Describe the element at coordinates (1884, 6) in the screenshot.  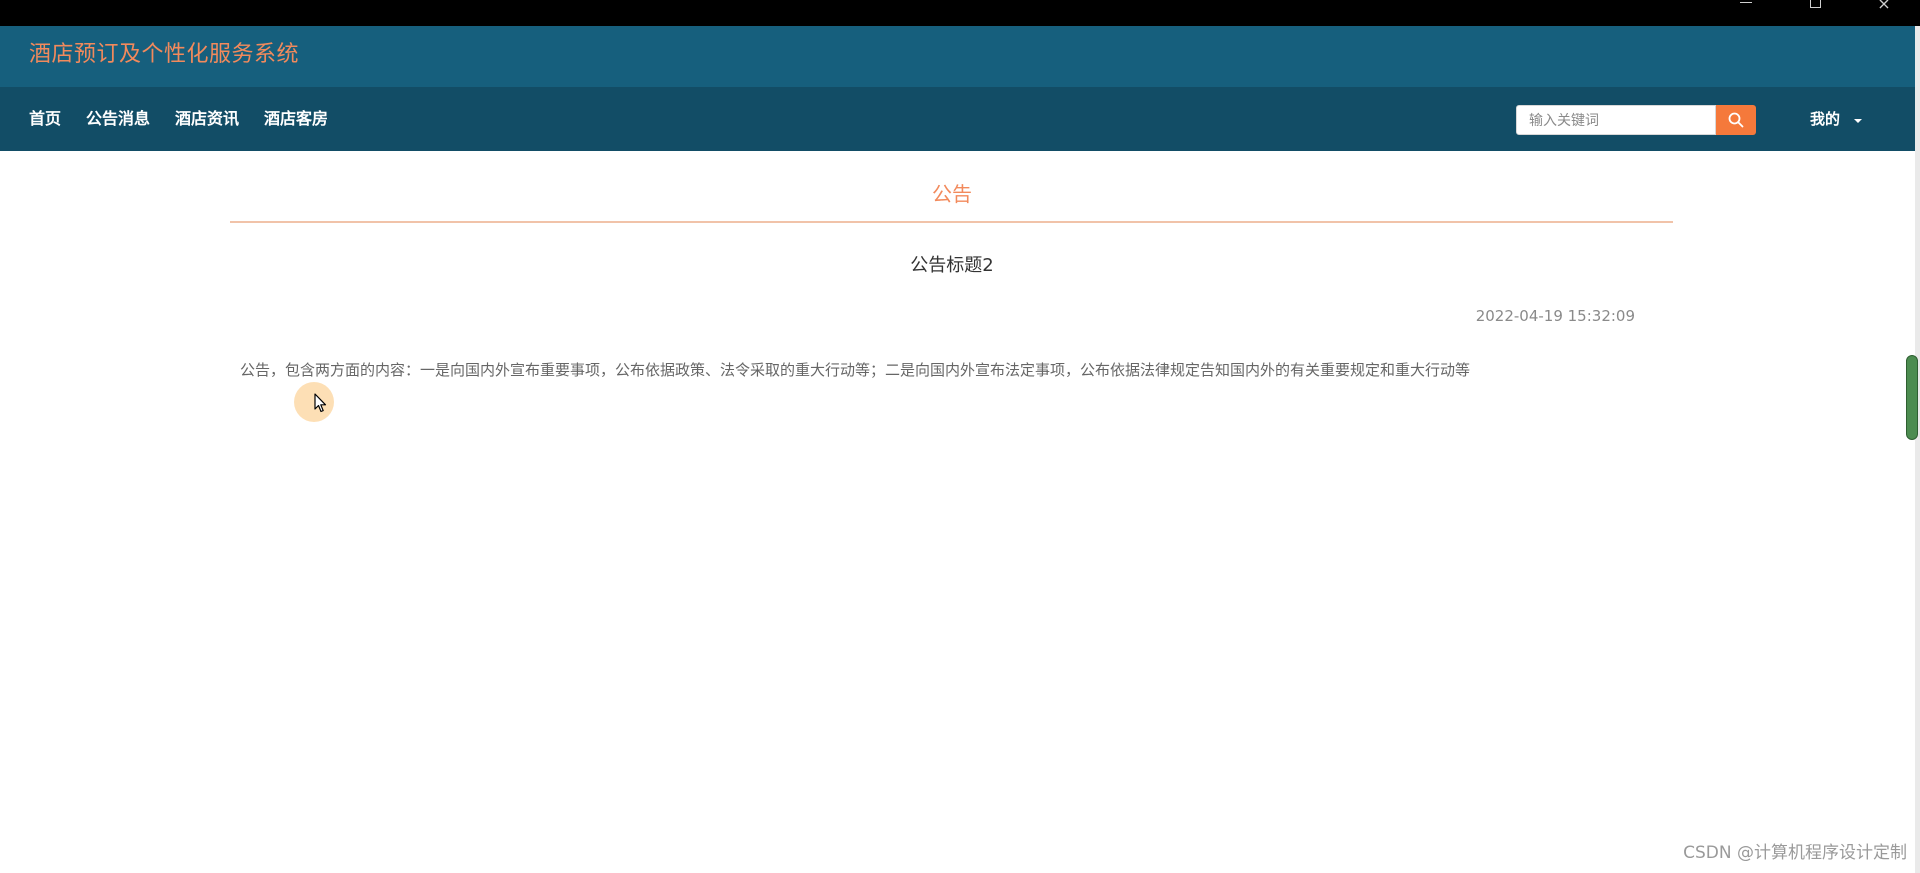
I see `close-icon: ×` at that location.